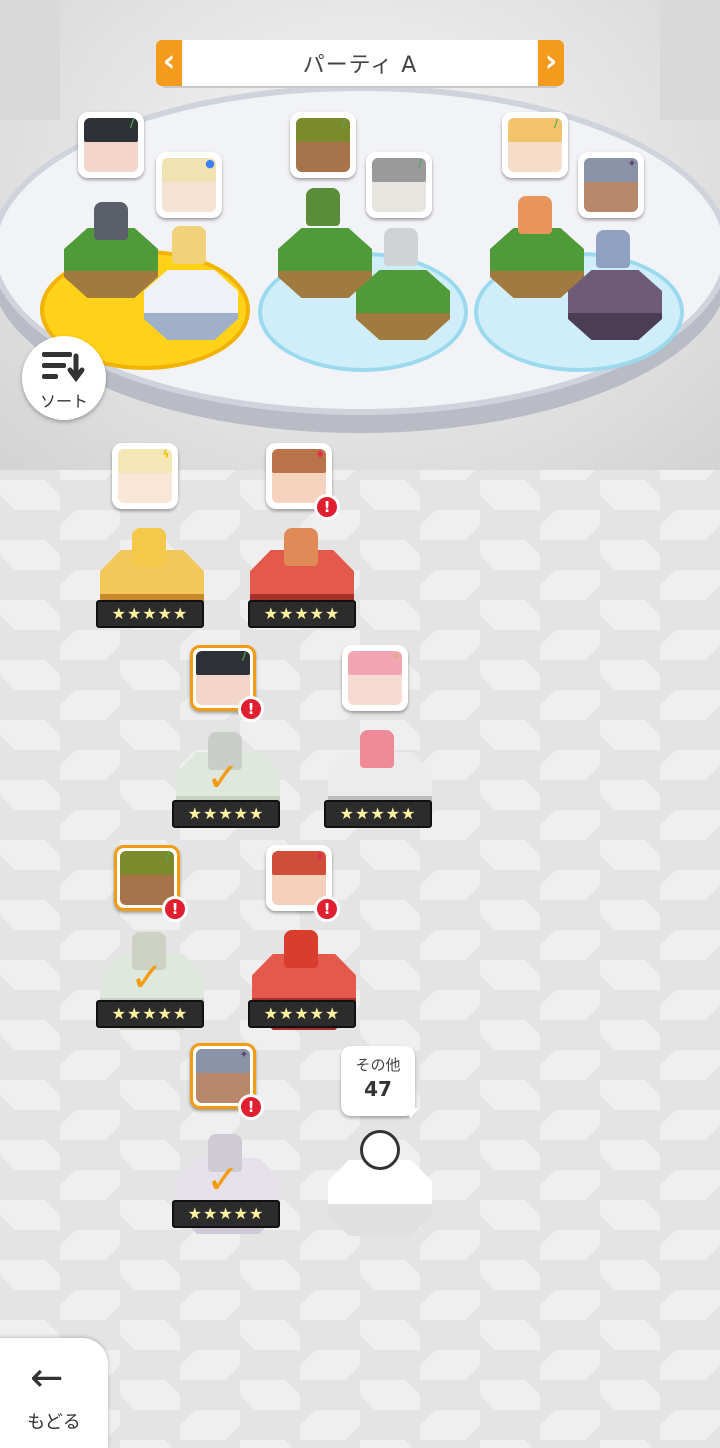  What do you see at coordinates (63, 401) in the screenshot?
I see `sort-label: ソート` at bounding box center [63, 401].